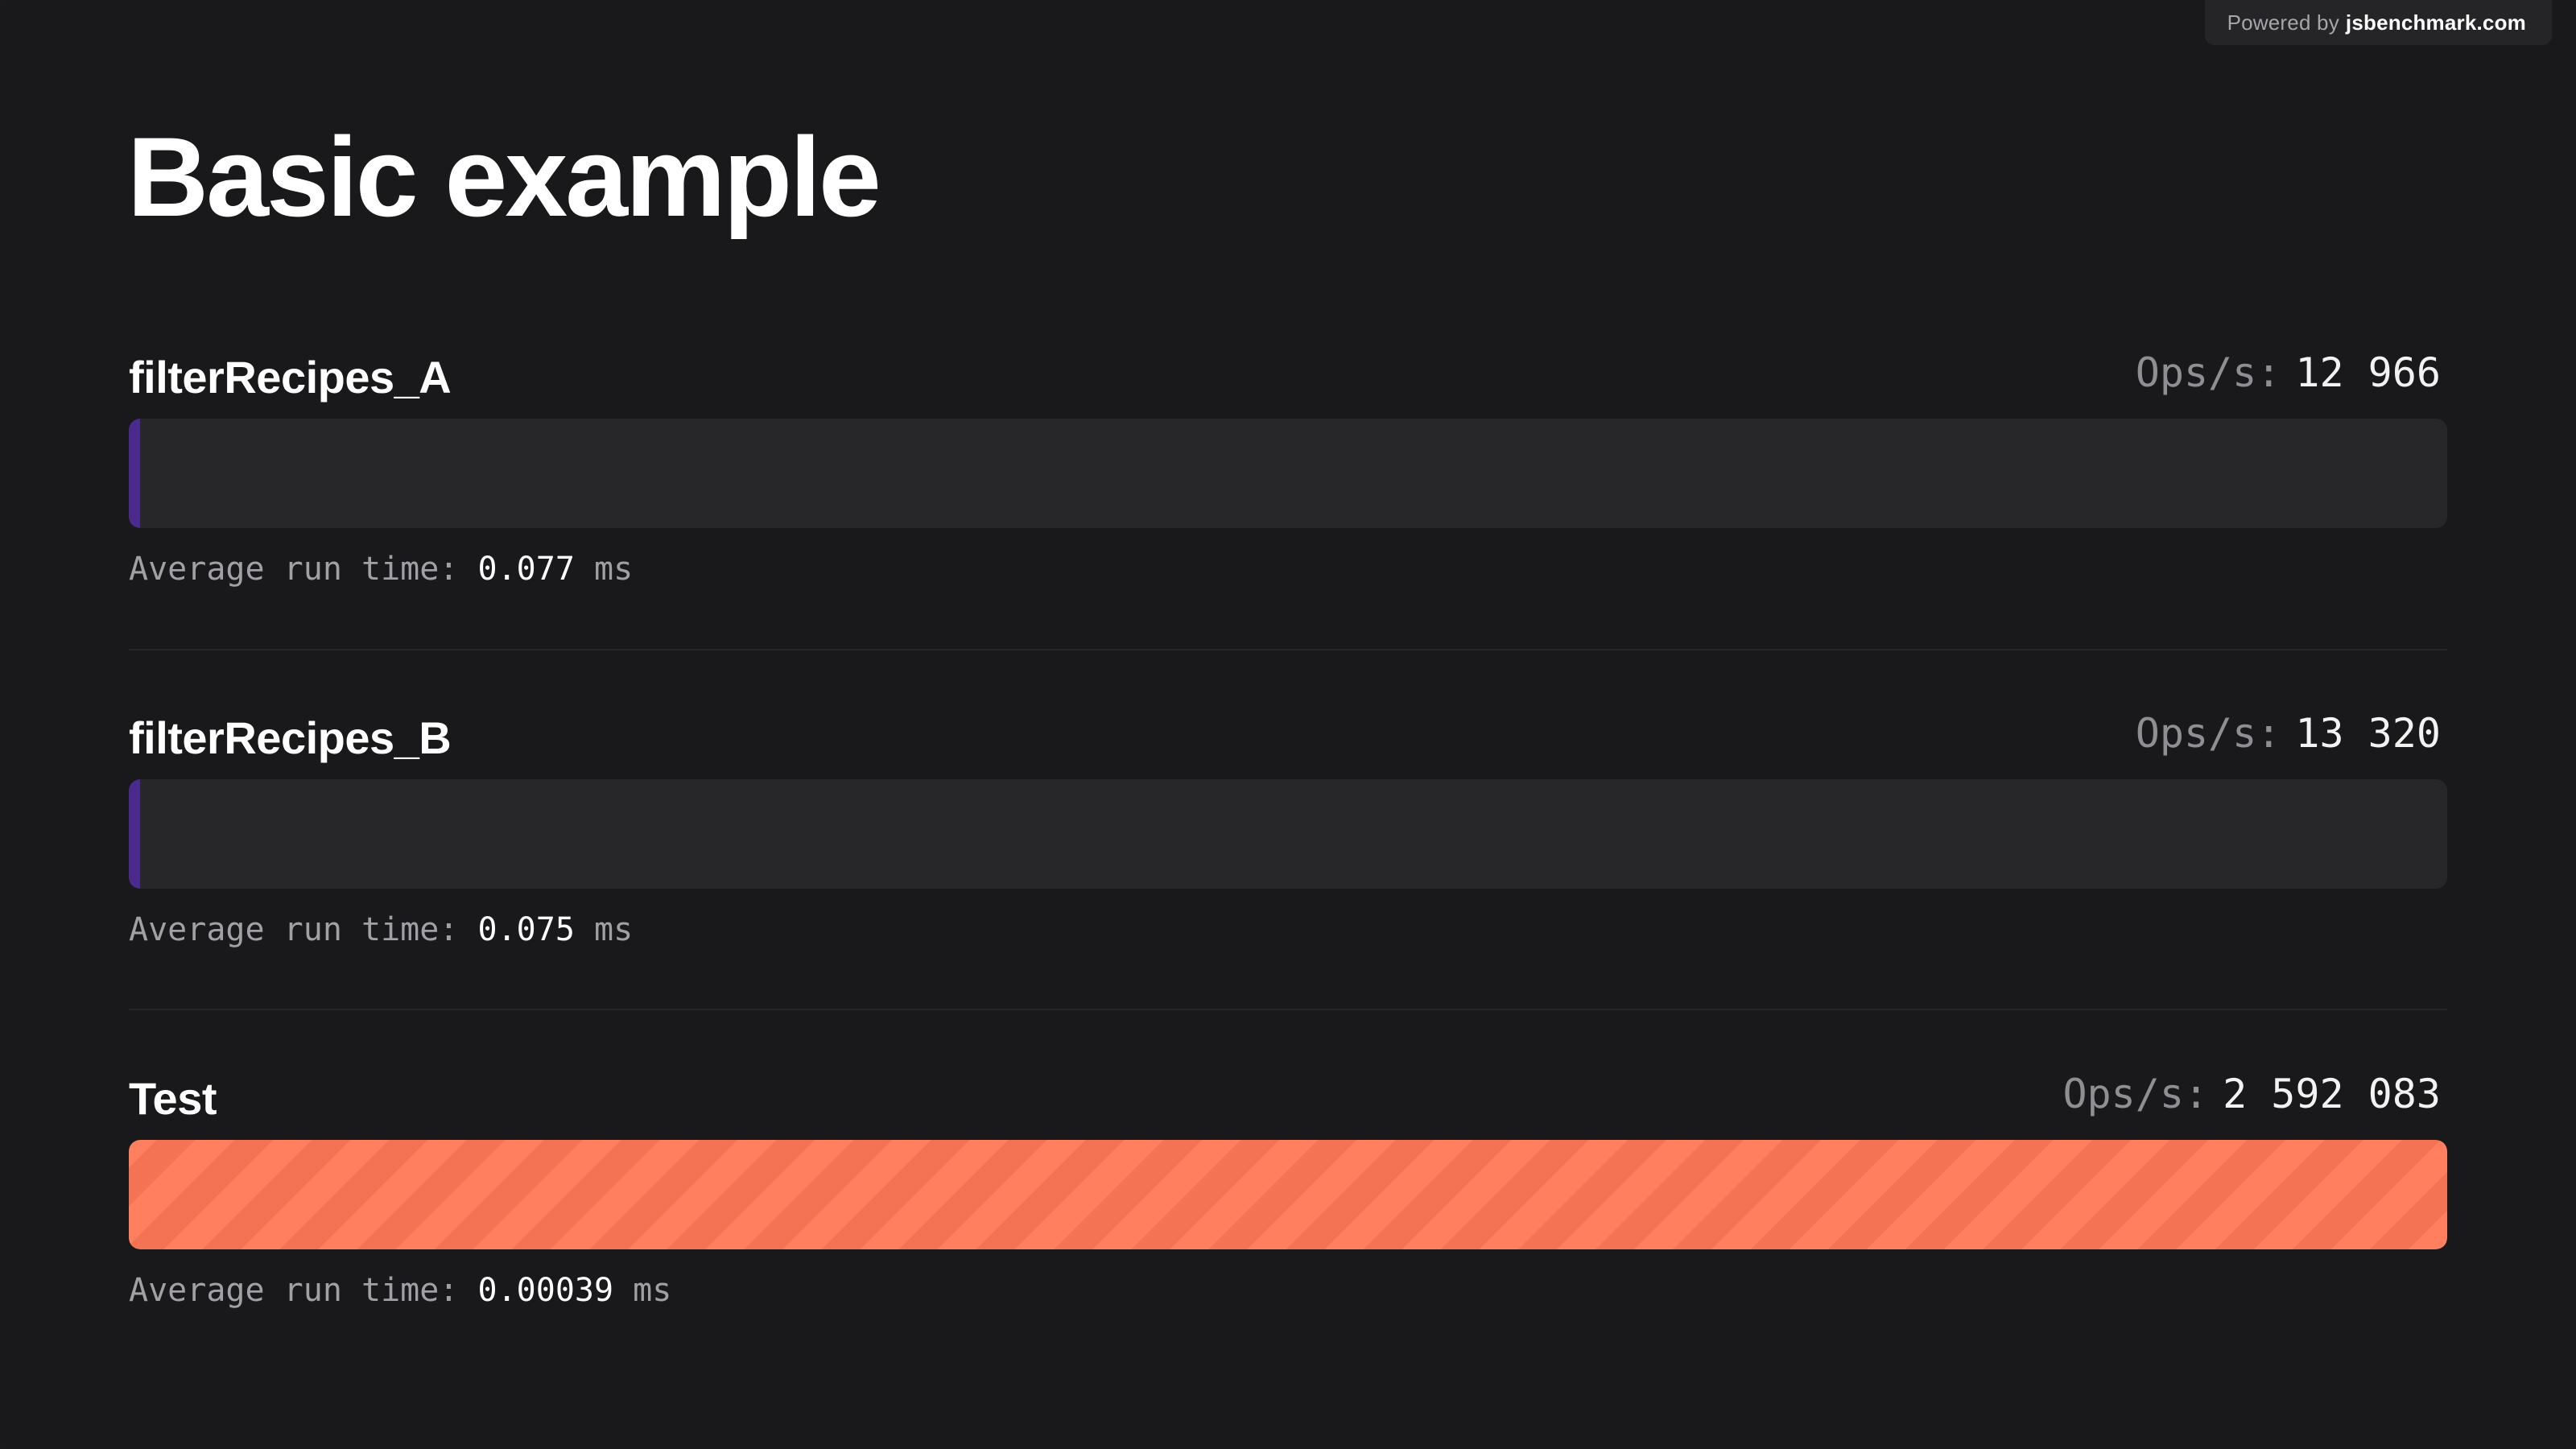 Image resolution: width=2576 pixels, height=1449 pixels. Describe the element at coordinates (2332, 1094) in the screenshot. I see `ops-value: 2 592 083` at that location.